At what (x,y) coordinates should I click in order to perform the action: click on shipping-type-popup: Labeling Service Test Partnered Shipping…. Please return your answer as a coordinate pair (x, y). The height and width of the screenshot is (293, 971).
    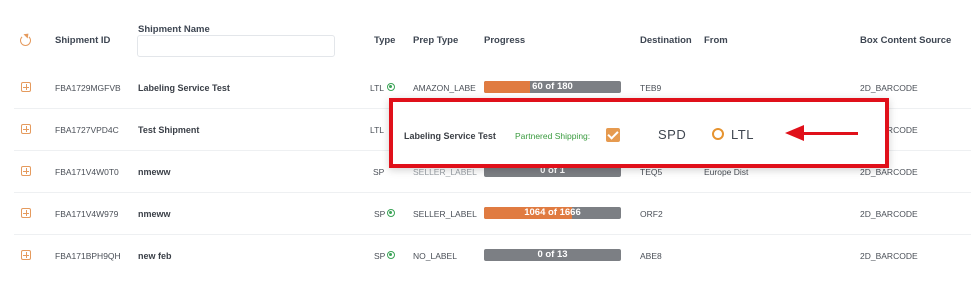
    Looking at the image, I should click on (639, 133).